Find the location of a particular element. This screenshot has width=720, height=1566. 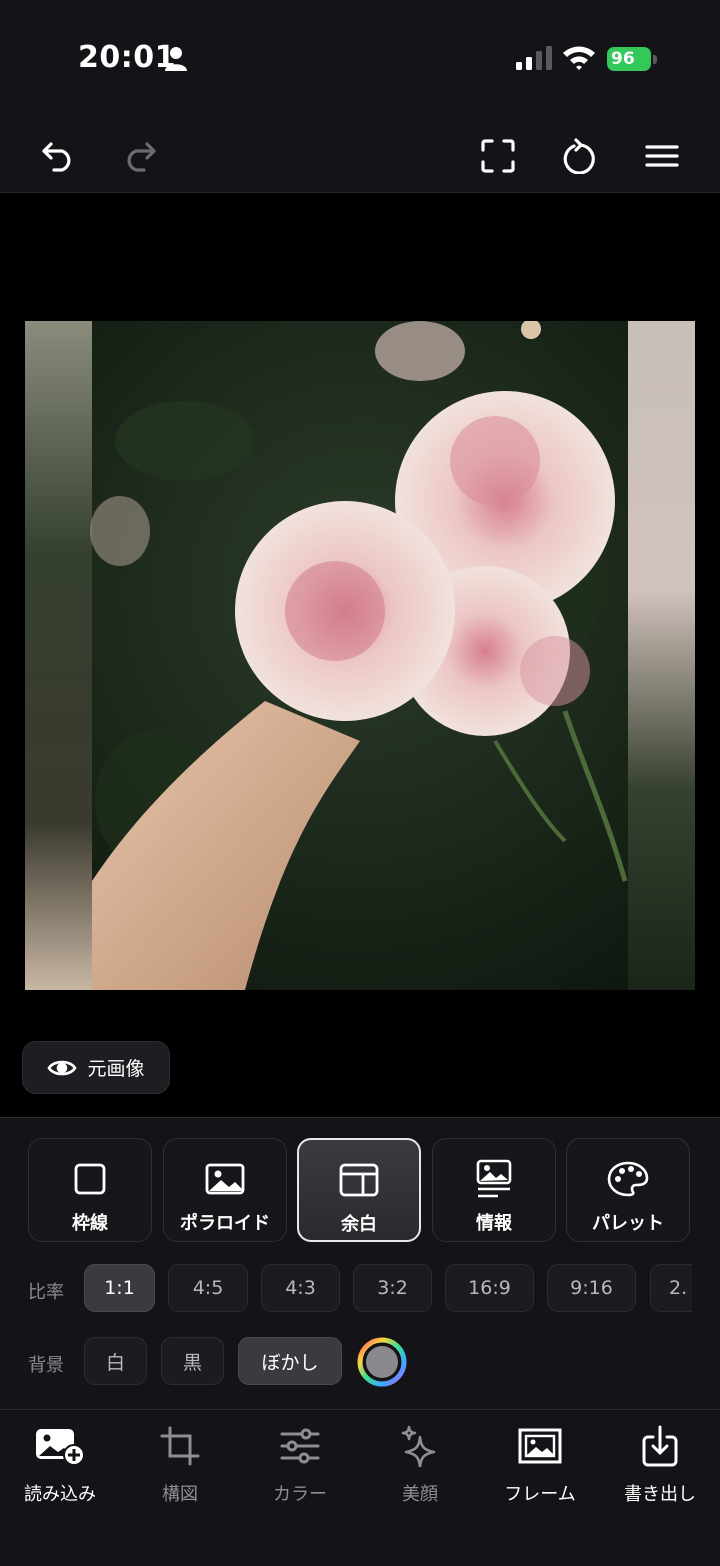

frame-option-polaroid: ポラロイド is located at coordinates (225, 1190).